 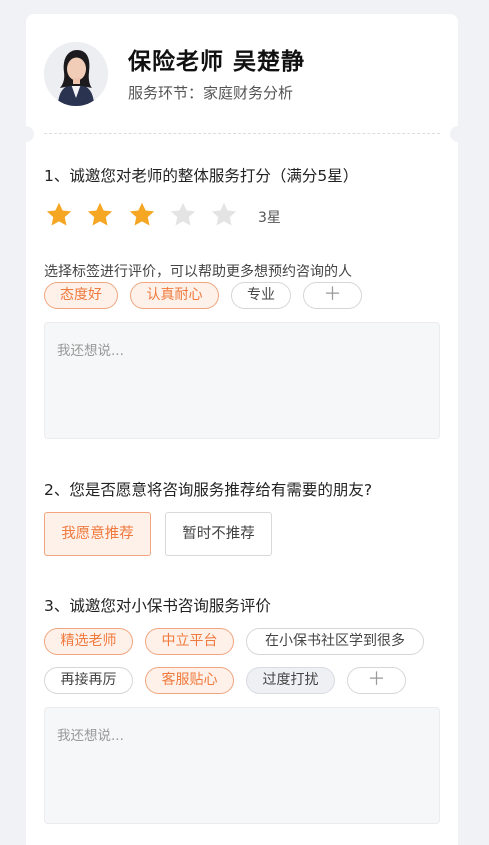 I want to click on tag-neutral-platform: 中立平台, so click(x=189, y=641).